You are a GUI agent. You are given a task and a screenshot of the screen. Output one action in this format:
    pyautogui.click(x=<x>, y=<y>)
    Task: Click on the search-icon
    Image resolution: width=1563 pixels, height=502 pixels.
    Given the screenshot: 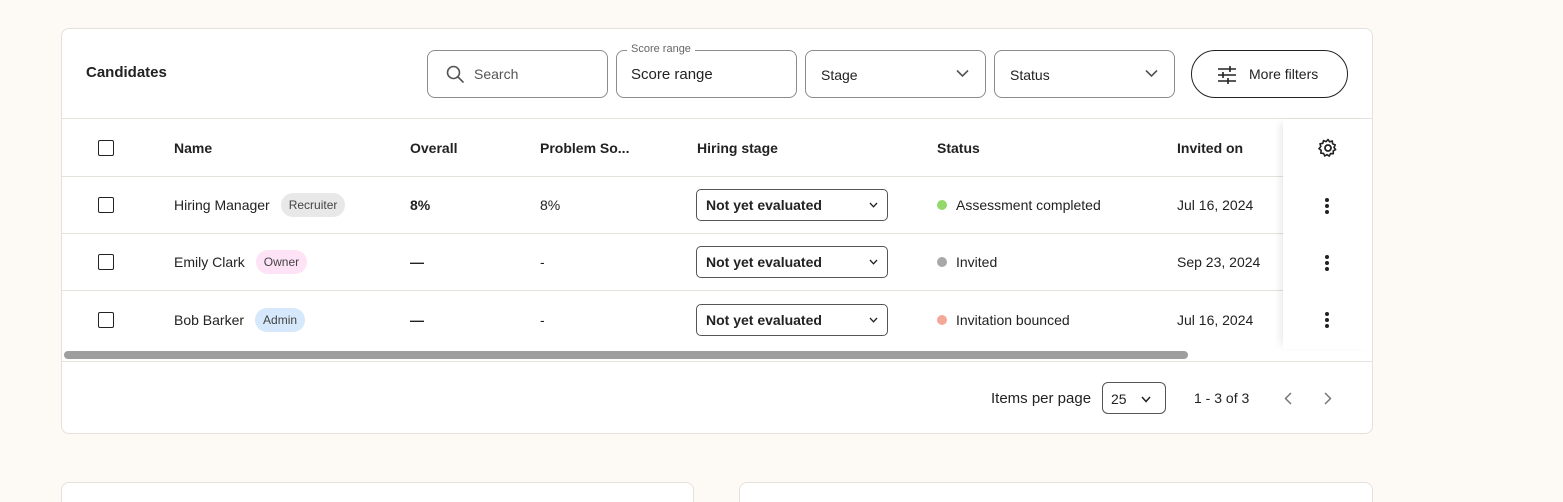 What is the action you would take?
    pyautogui.click(x=455, y=74)
    